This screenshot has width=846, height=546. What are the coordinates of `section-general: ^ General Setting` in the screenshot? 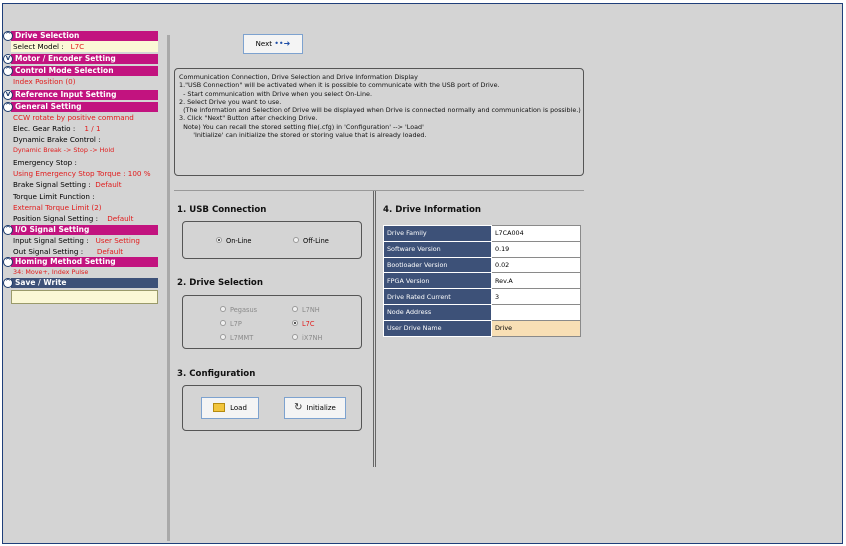 It's located at (80, 106).